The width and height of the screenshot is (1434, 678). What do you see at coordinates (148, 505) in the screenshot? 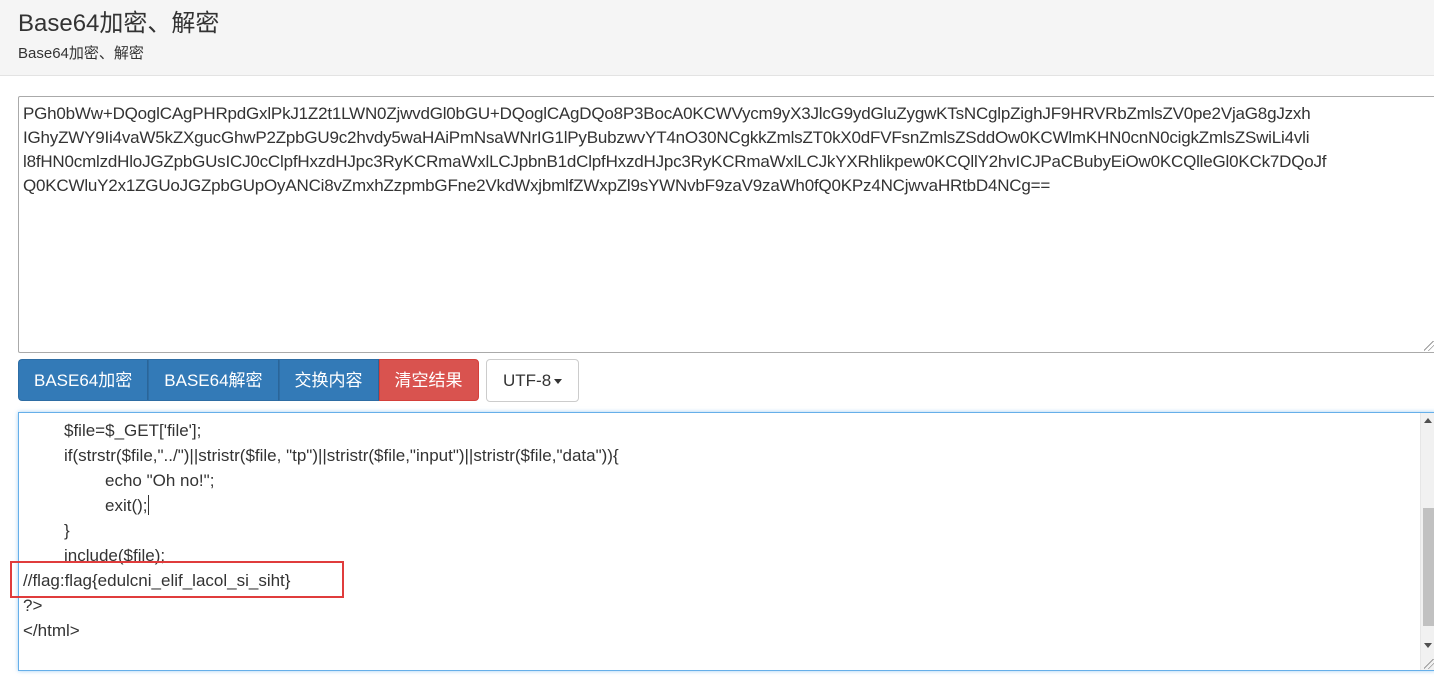
I see `text-cursor` at bounding box center [148, 505].